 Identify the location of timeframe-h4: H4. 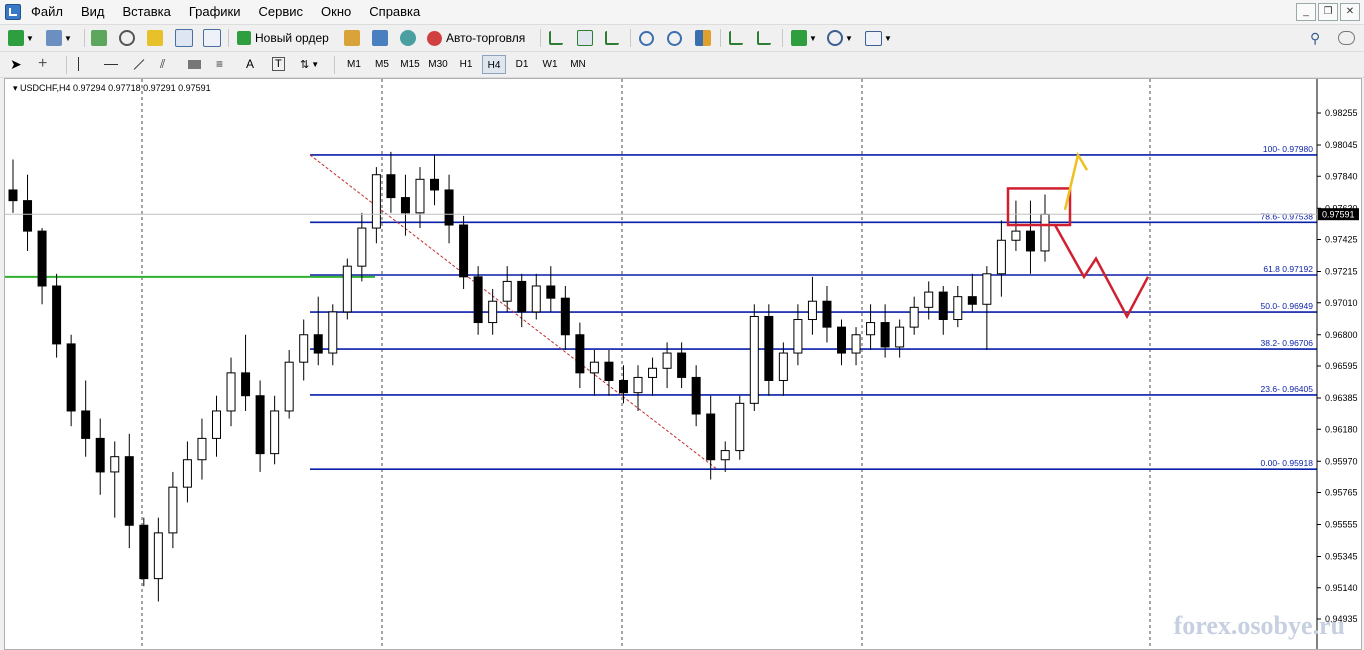
(494, 64).